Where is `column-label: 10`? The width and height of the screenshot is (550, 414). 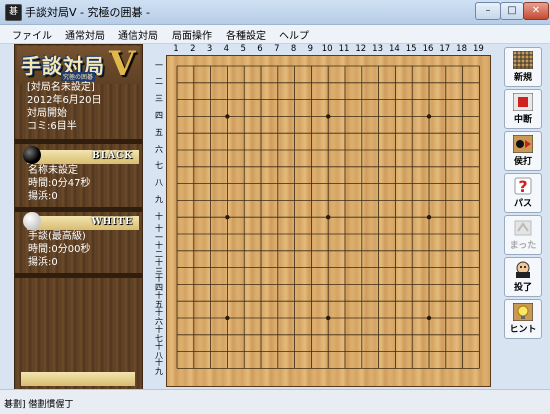
column-label: 10 is located at coordinates (327, 49).